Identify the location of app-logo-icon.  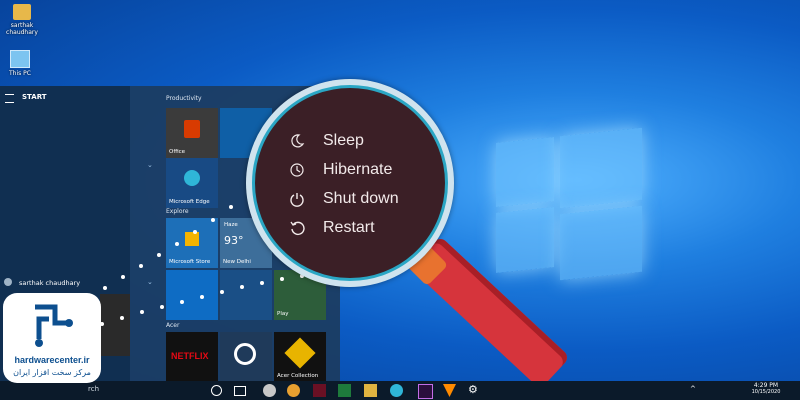
(245, 354).